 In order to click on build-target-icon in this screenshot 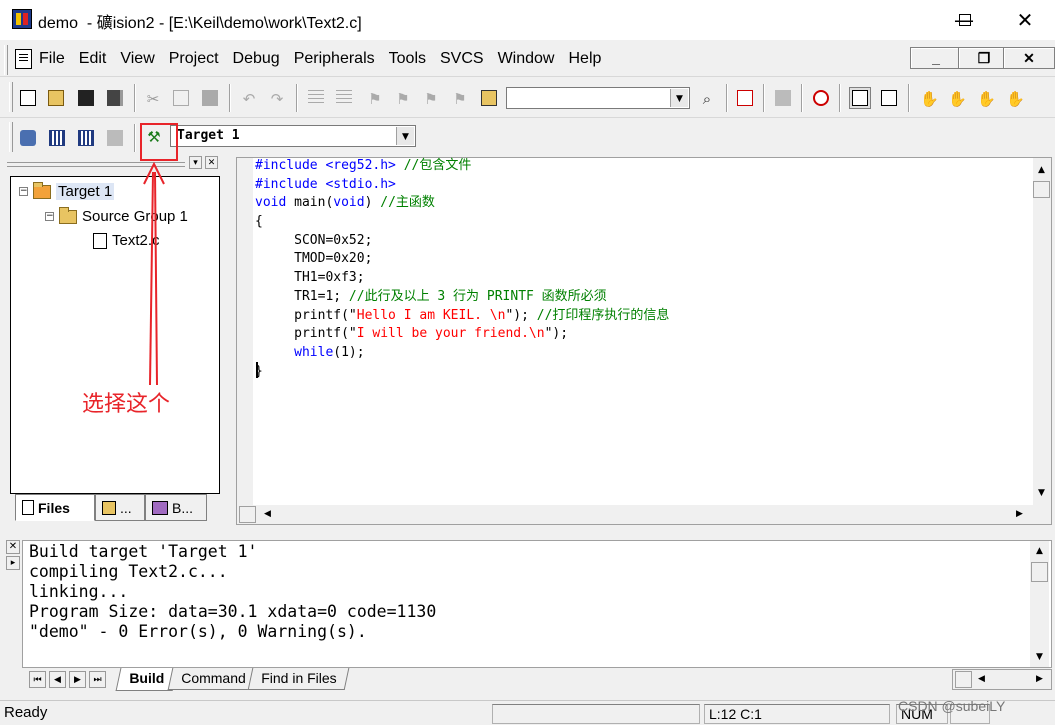, I will do `click(57, 138)`.